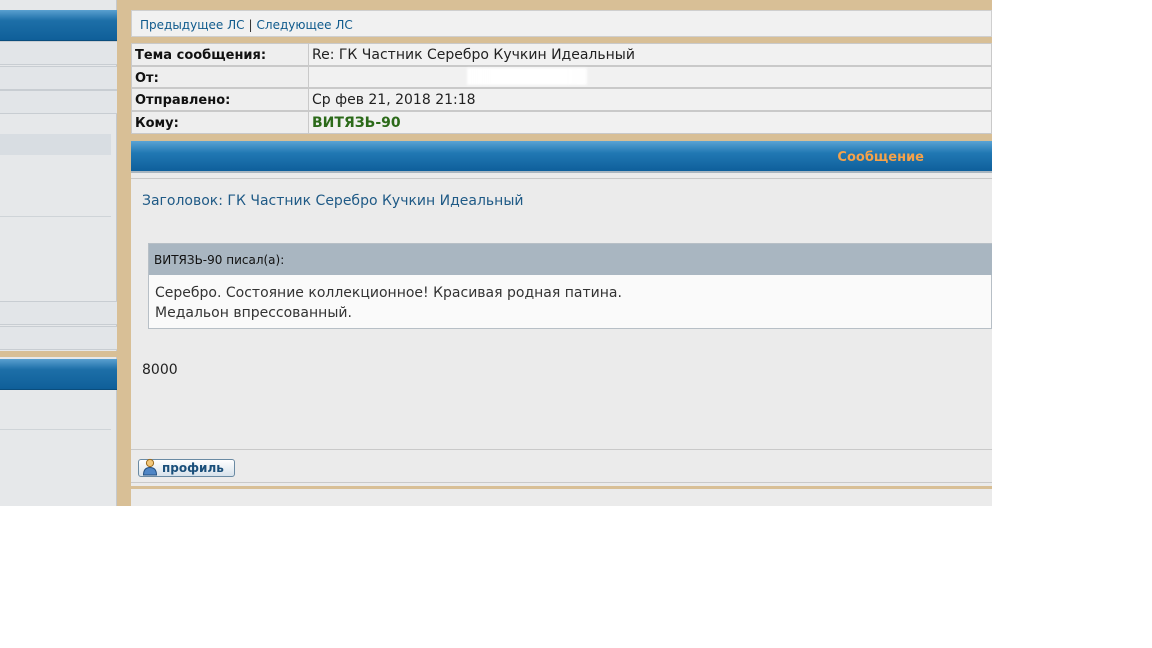 The height and width of the screenshot is (648, 1152). I want to click on profile-button-label: профиль, so click(193, 468).